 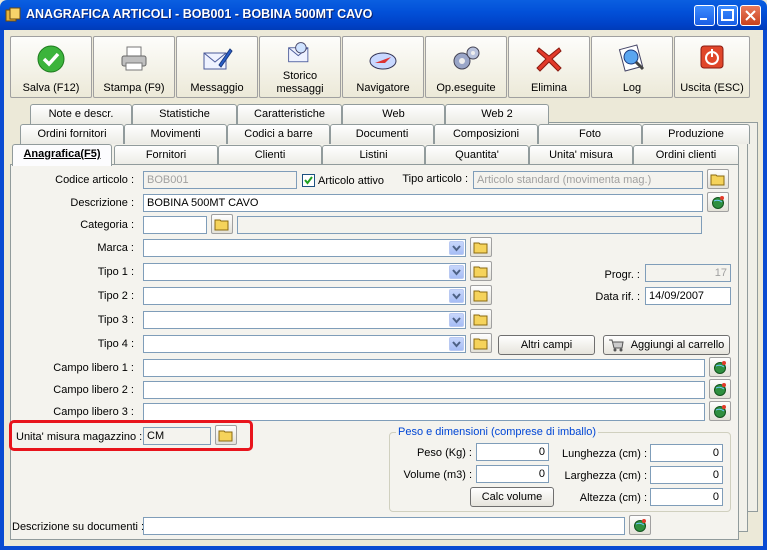 What do you see at coordinates (115, 296) in the screenshot?
I see `tipo2-label: Tipo 2 :` at bounding box center [115, 296].